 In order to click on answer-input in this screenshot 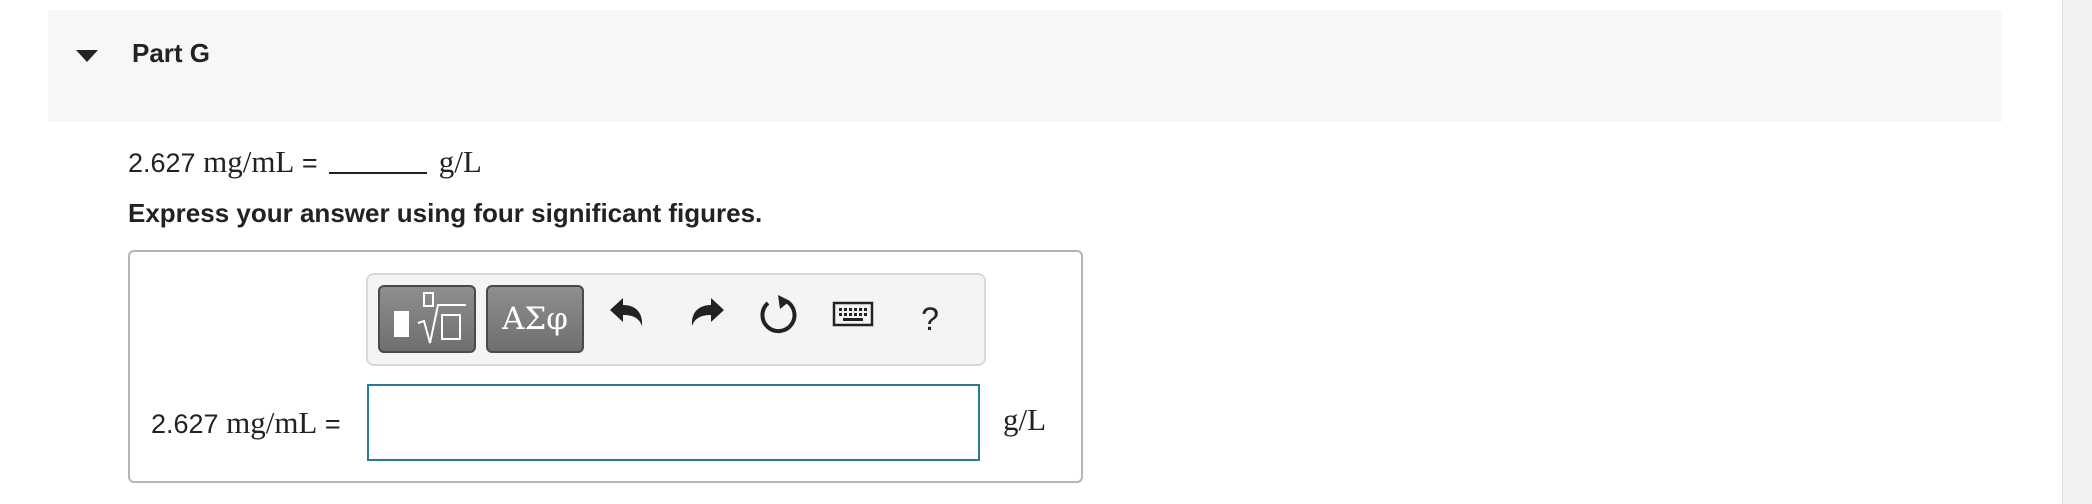, I will do `click(673, 422)`.